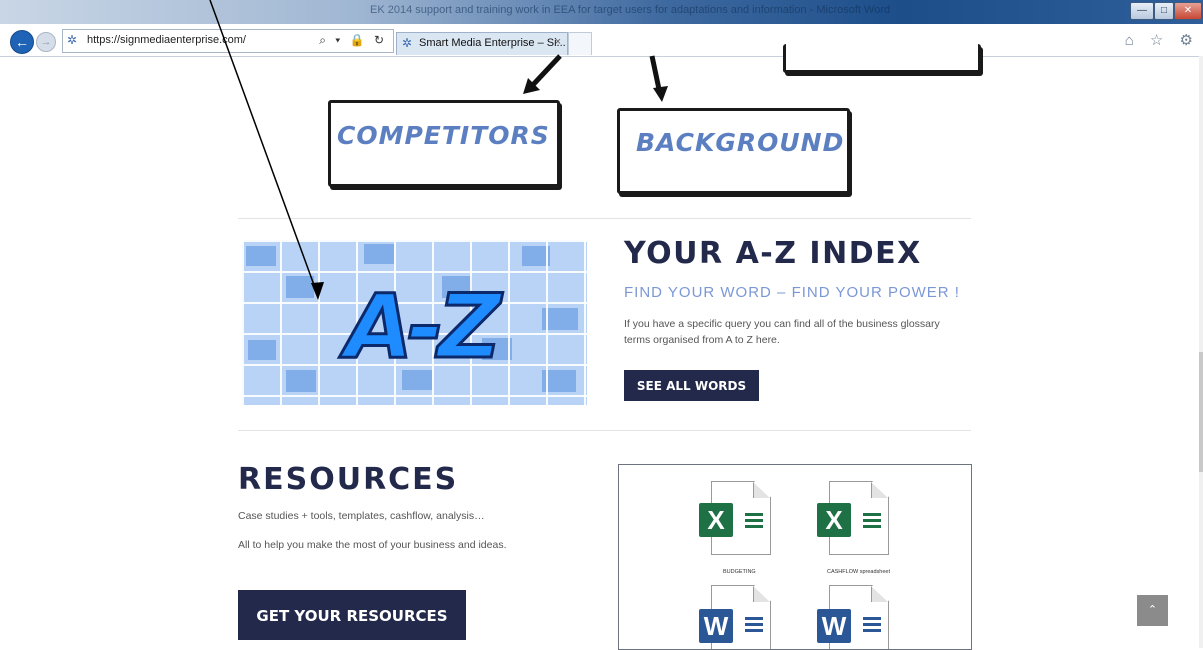 Image resolution: width=1203 pixels, height=650 pixels. Describe the element at coordinates (264, 148) in the screenshot. I see `annotation-pointer-line` at that location.